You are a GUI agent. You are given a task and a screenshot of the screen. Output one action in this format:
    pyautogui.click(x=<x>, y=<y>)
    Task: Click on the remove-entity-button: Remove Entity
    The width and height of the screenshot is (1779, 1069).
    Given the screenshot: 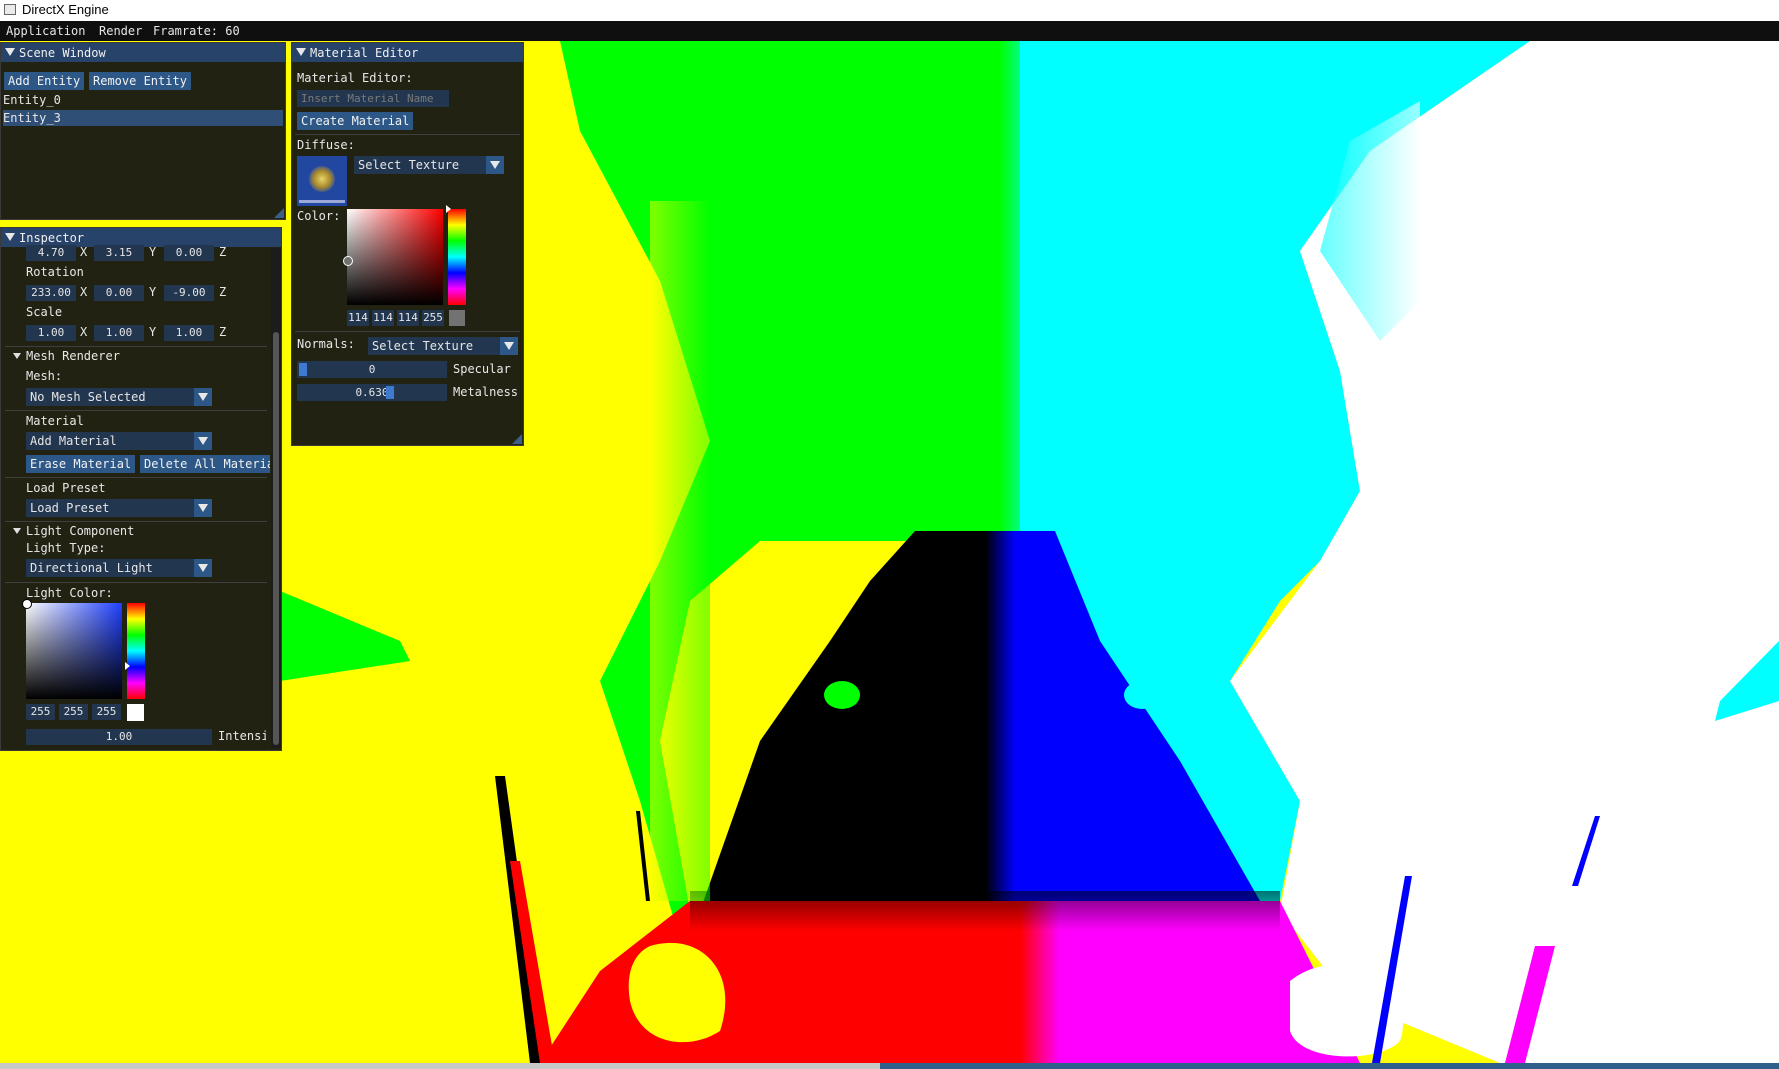 What is the action you would take?
    pyautogui.click(x=140, y=81)
    